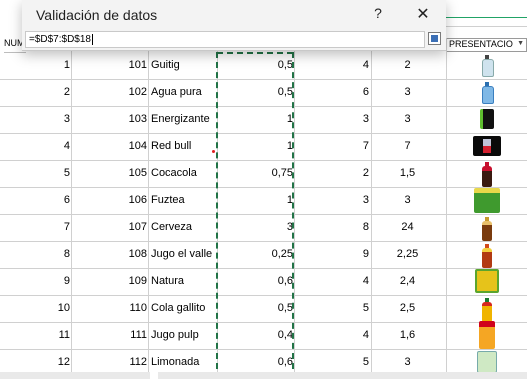  What do you see at coordinates (407, 335) in the screenshot?
I see `cell-total: 1,6` at bounding box center [407, 335].